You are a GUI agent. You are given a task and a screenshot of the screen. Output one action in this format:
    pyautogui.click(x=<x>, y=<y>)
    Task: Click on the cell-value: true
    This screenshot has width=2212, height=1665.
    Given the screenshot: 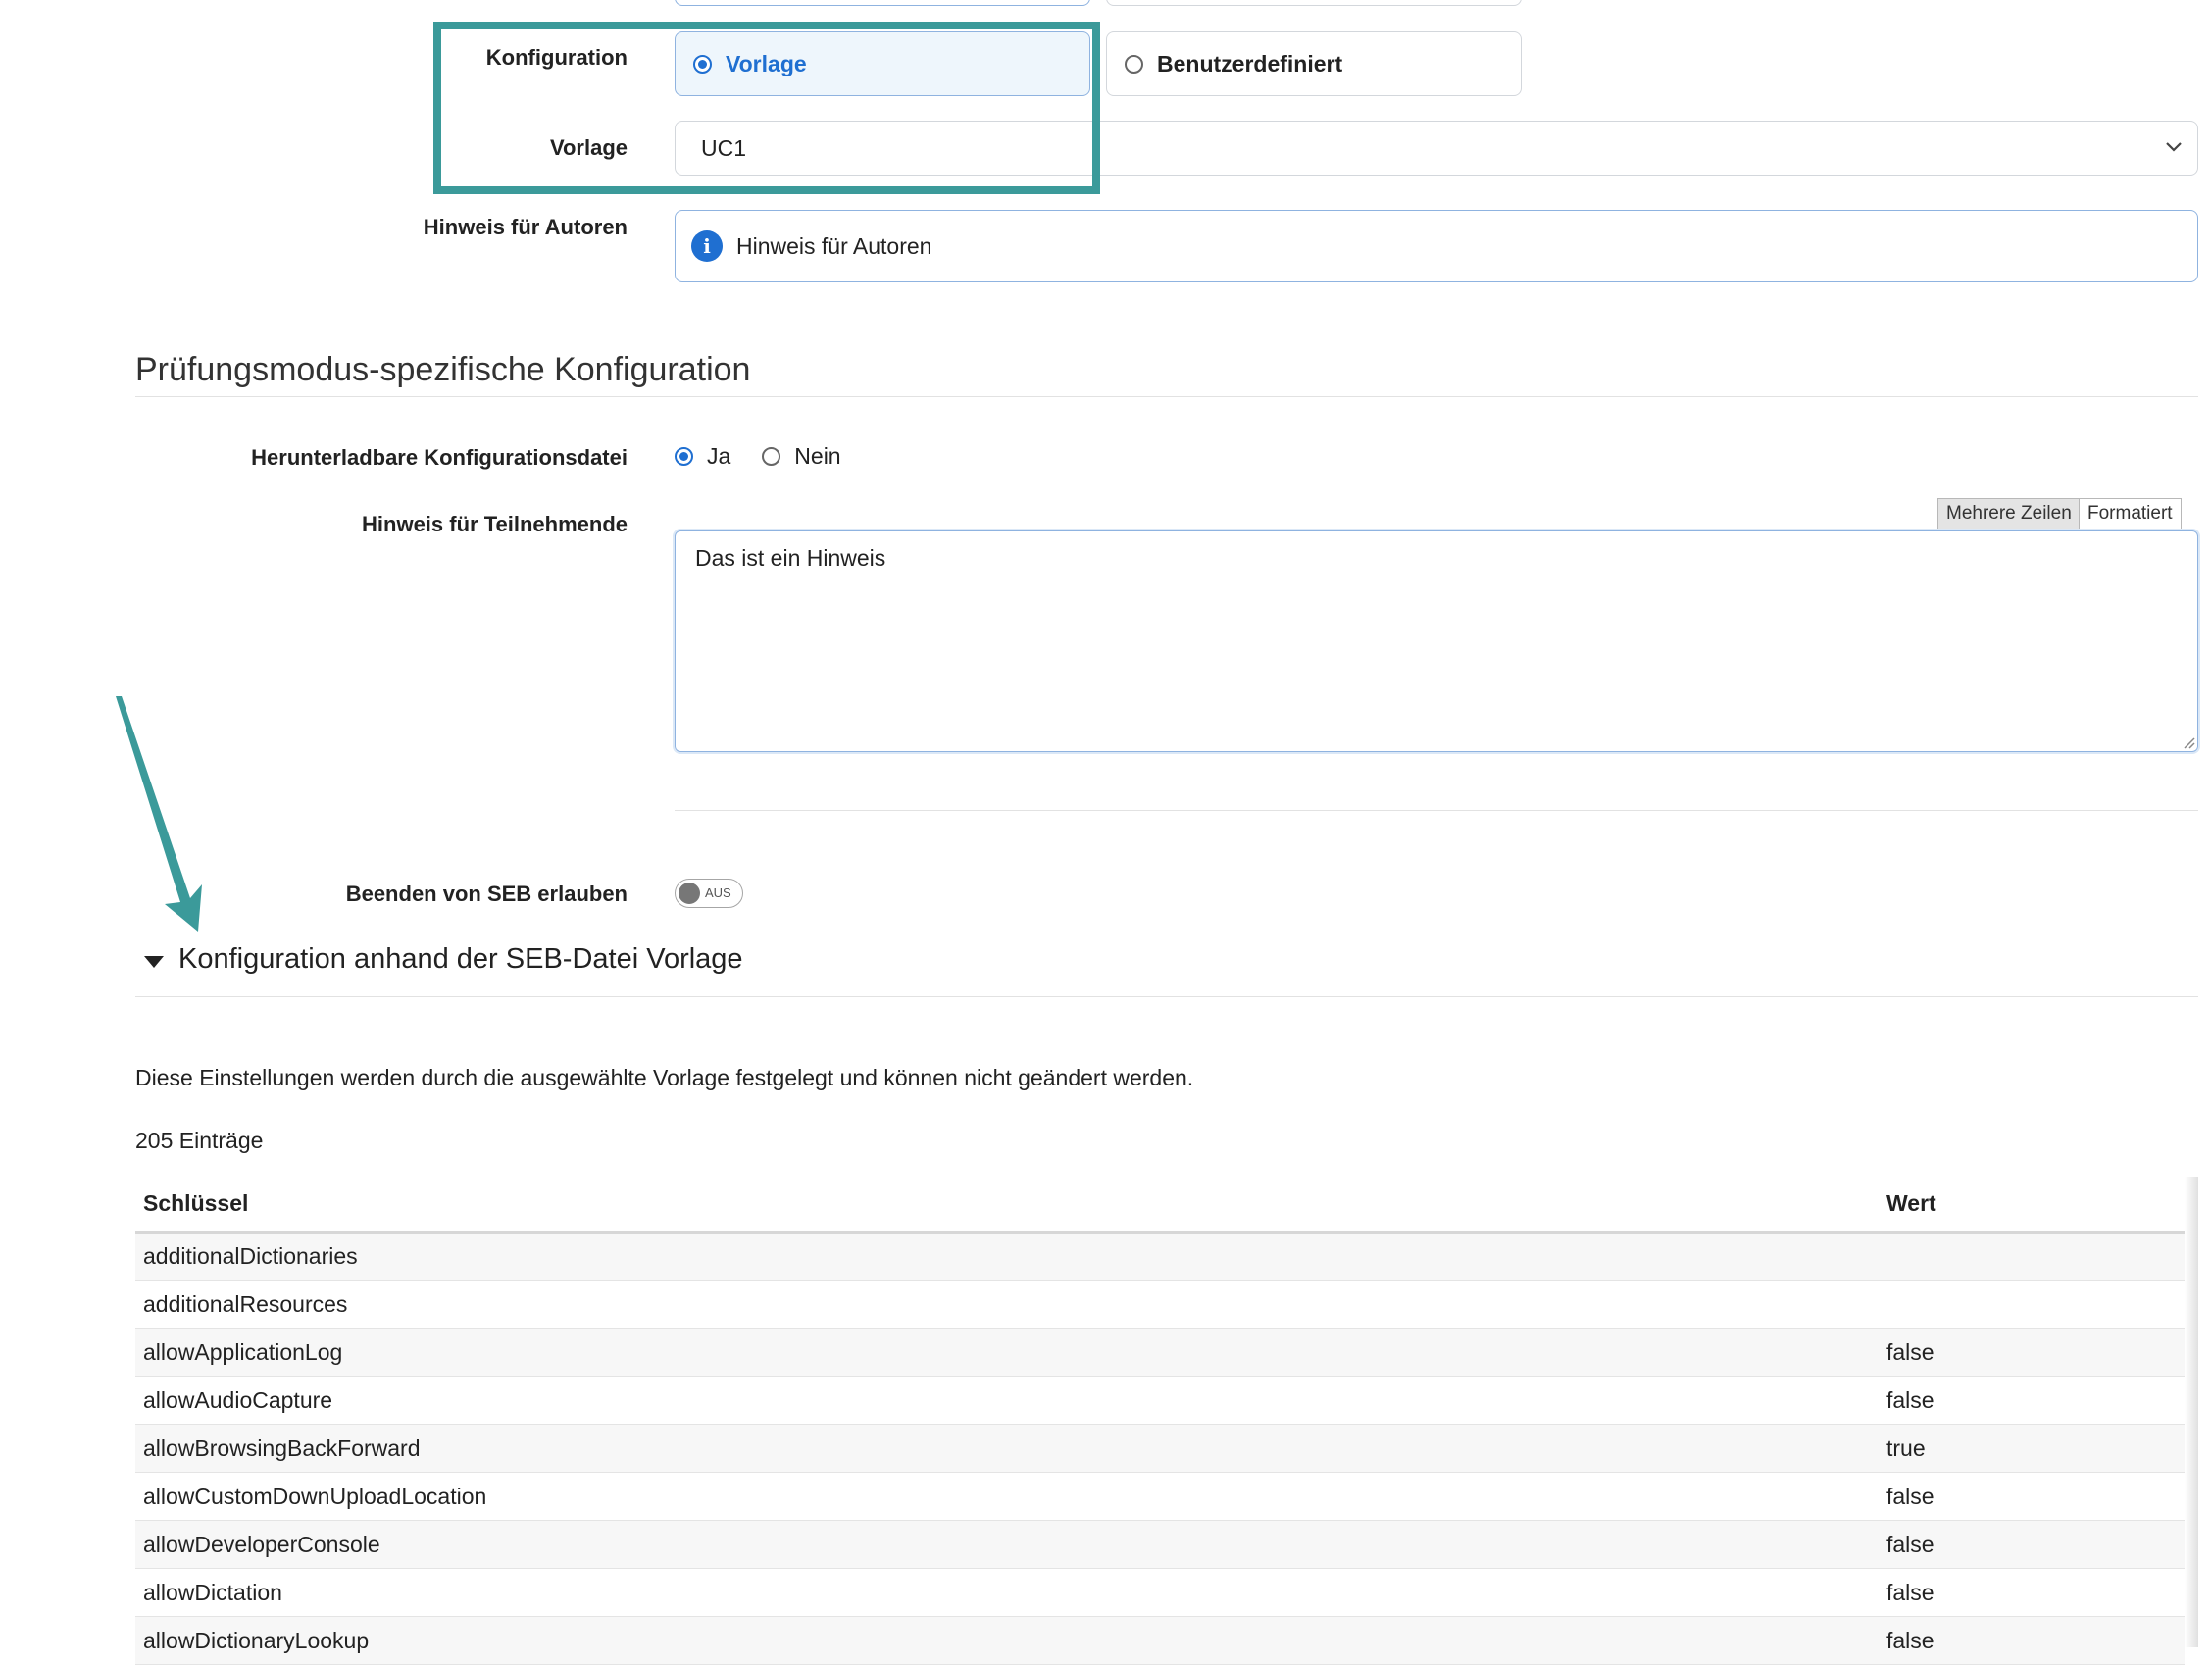 What is the action you would take?
    pyautogui.click(x=2032, y=1448)
    